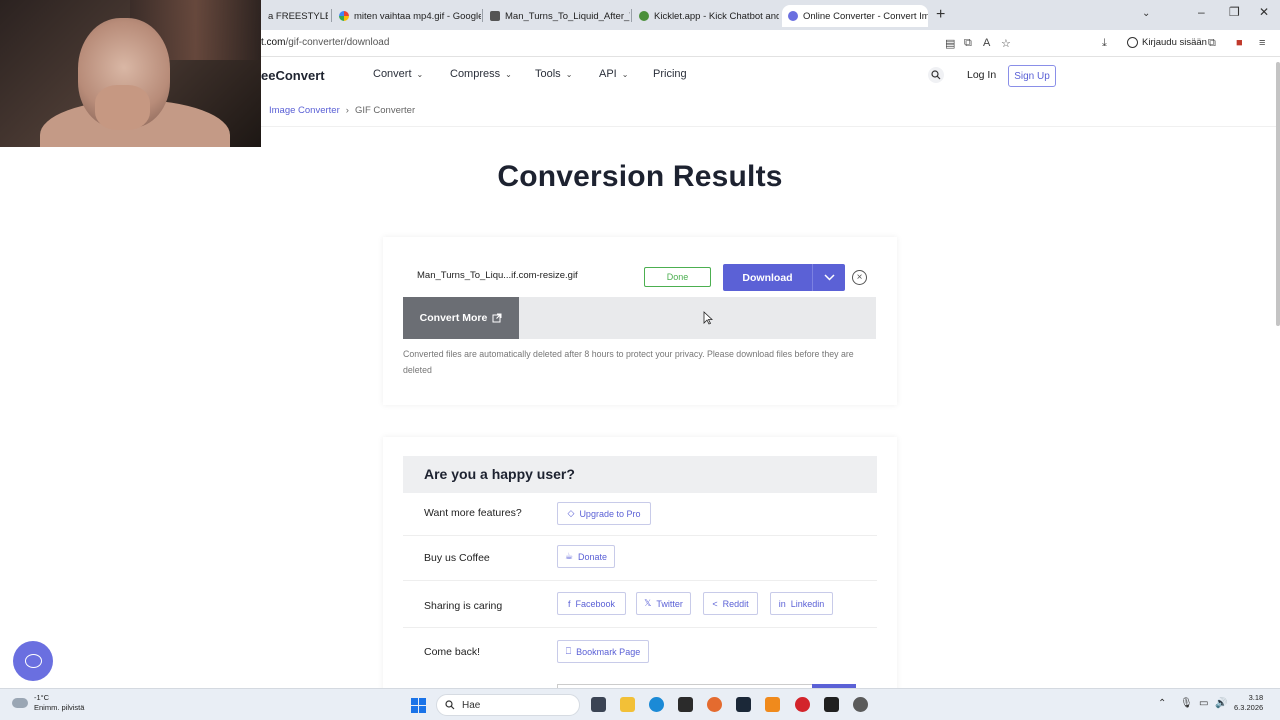 This screenshot has height=720, width=1280. What do you see at coordinates (1264, 12) in the screenshot?
I see `window-close-icon: ✕` at bounding box center [1264, 12].